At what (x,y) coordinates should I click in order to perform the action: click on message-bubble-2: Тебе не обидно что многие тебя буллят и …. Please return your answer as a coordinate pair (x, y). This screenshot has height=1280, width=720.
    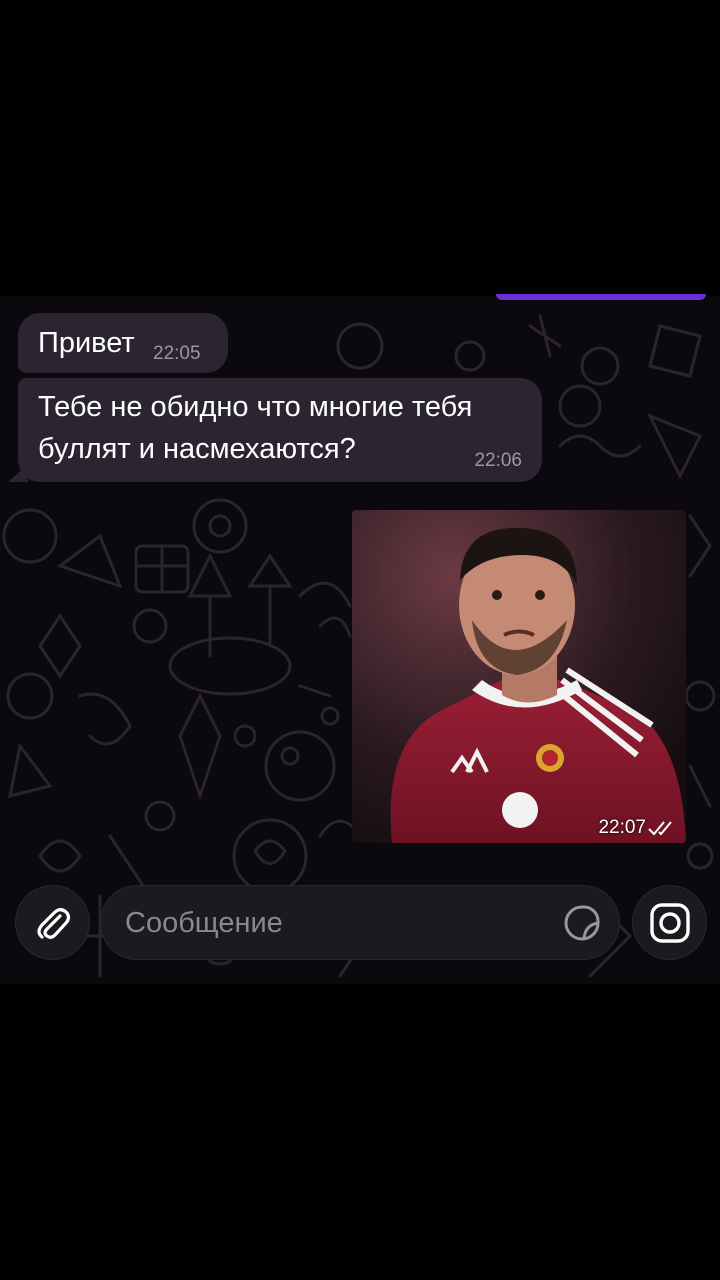
    Looking at the image, I should click on (275, 430).